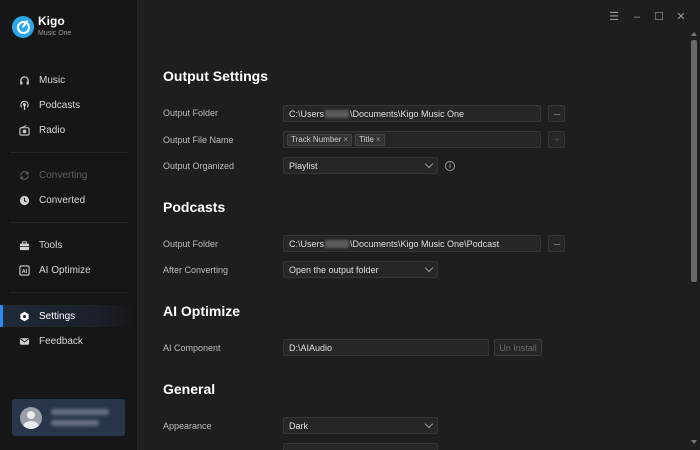  What do you see at coordinates (191, 113) in the screenshot?
I see `output-folder-label: Output Folder` at bounding box center [191, 113].